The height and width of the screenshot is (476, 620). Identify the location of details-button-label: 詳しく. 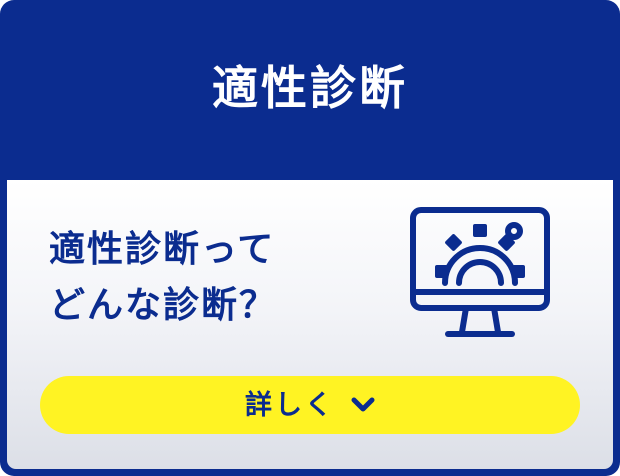
(290, 405).